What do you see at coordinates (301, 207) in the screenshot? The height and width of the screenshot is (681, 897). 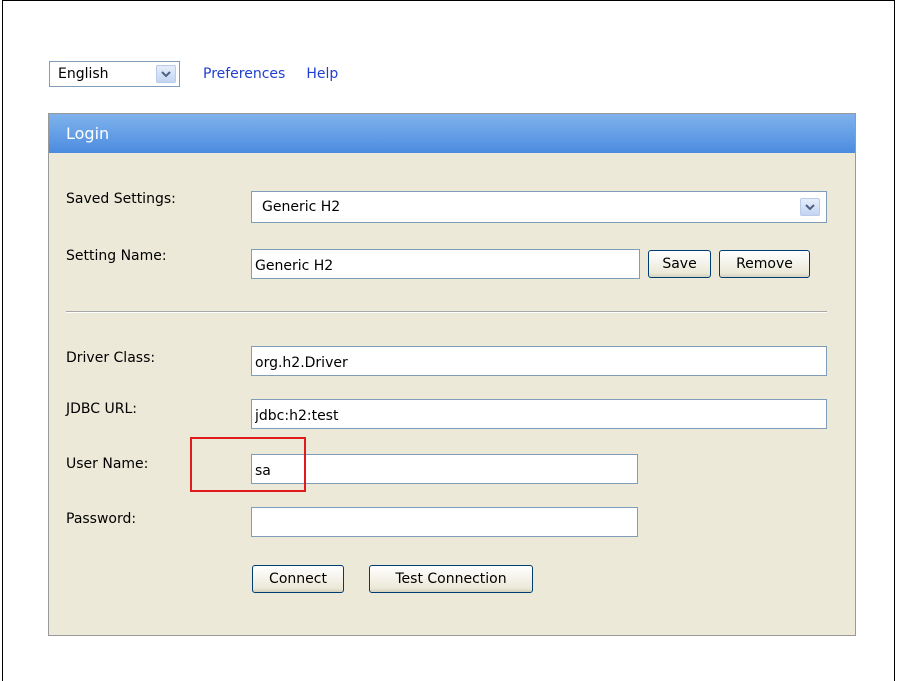 I see `saved-settings-value: Generic H2` at bounding box center [301, 207].